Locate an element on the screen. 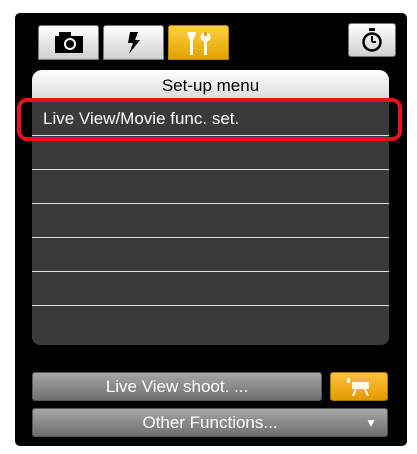  camera-icon is located at coordinates (68, 42).